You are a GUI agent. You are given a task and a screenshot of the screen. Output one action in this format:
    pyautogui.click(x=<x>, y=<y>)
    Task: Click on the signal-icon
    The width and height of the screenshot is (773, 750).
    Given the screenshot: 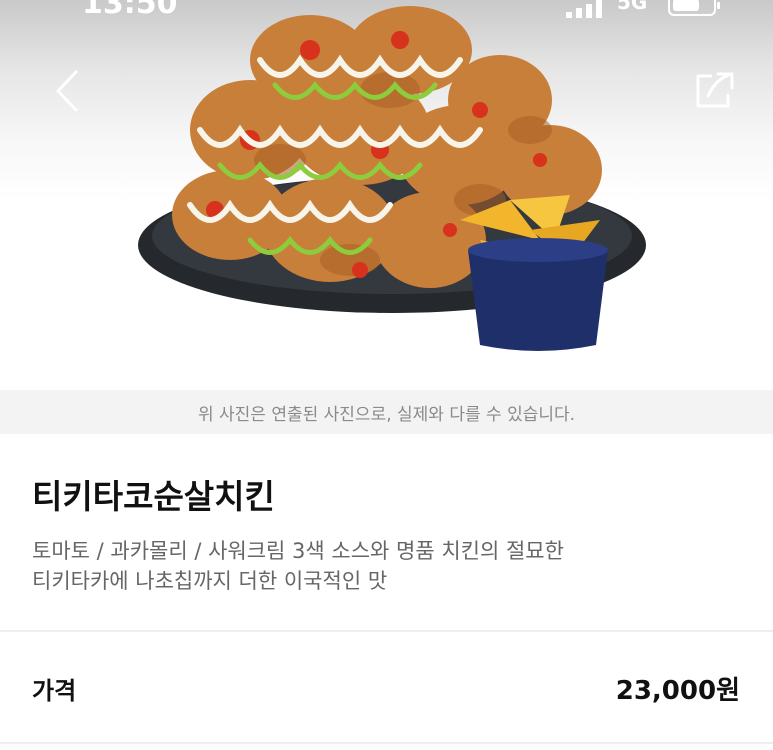 What is the action you would take?
    pyautogui.click(x=584, y=9)
    